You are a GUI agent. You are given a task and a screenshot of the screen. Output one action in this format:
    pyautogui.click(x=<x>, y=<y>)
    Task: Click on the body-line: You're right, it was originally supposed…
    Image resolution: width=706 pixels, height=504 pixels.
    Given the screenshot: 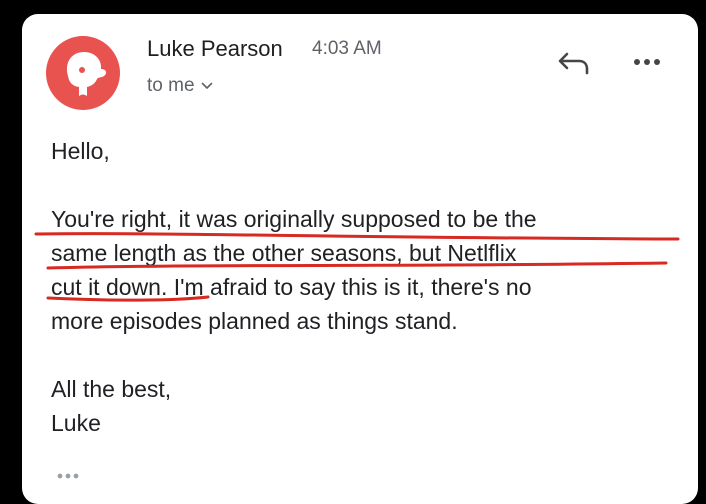 What is the action you would take?
    pyautogui.click(x=294, y=219)
    